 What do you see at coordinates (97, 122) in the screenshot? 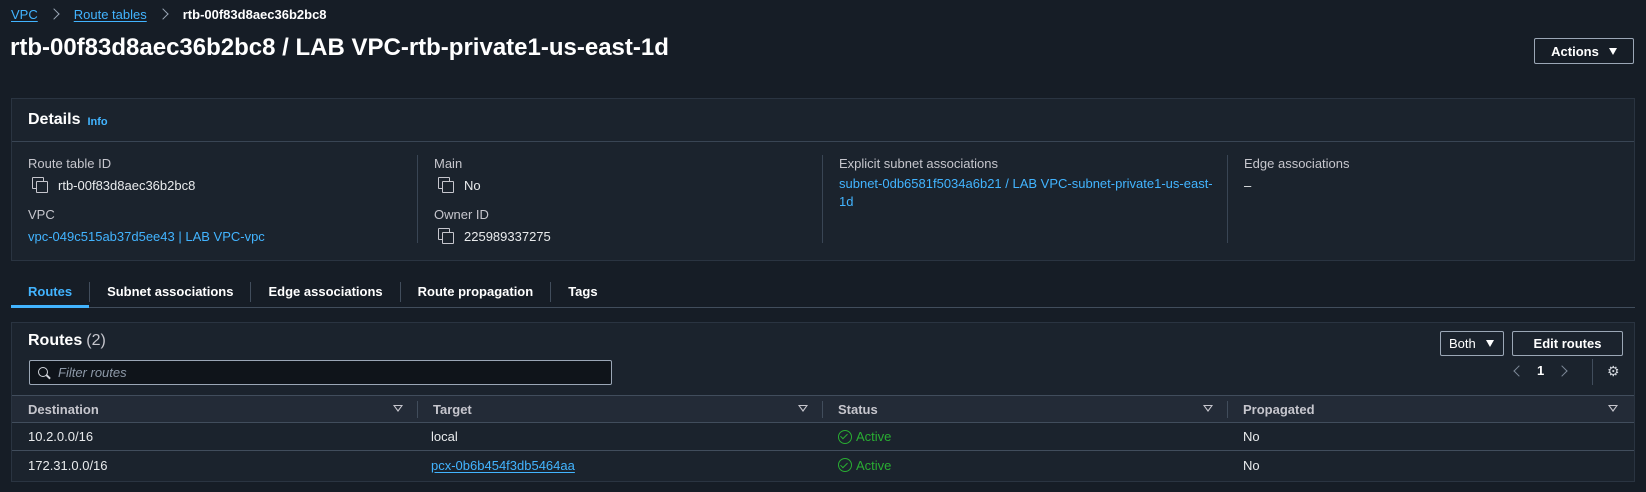
I see `info-link: Info` at bounding box center [97, 122].